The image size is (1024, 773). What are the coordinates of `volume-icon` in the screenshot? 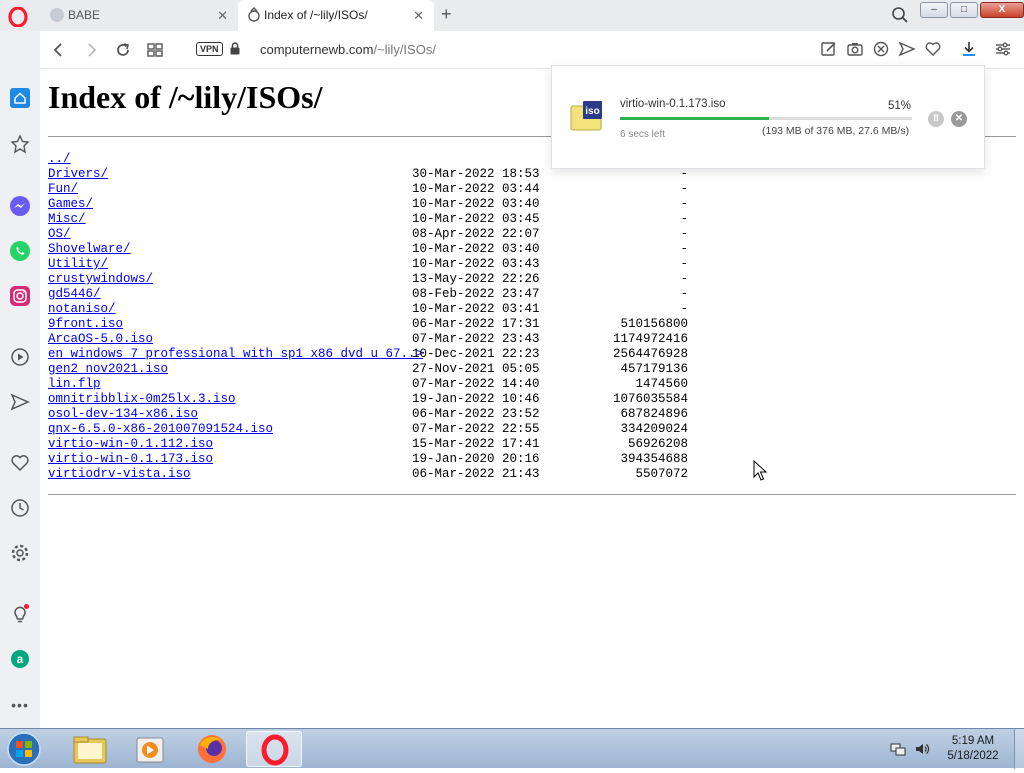 It's located at (922, 749).